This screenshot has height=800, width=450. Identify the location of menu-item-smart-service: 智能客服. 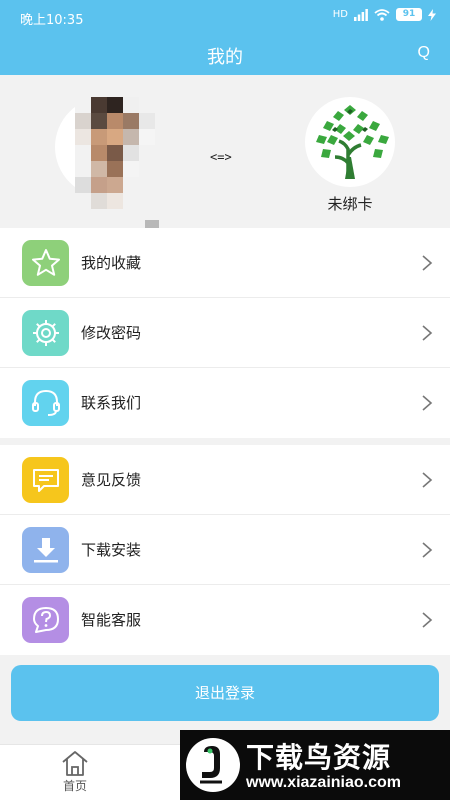
(225, 620).